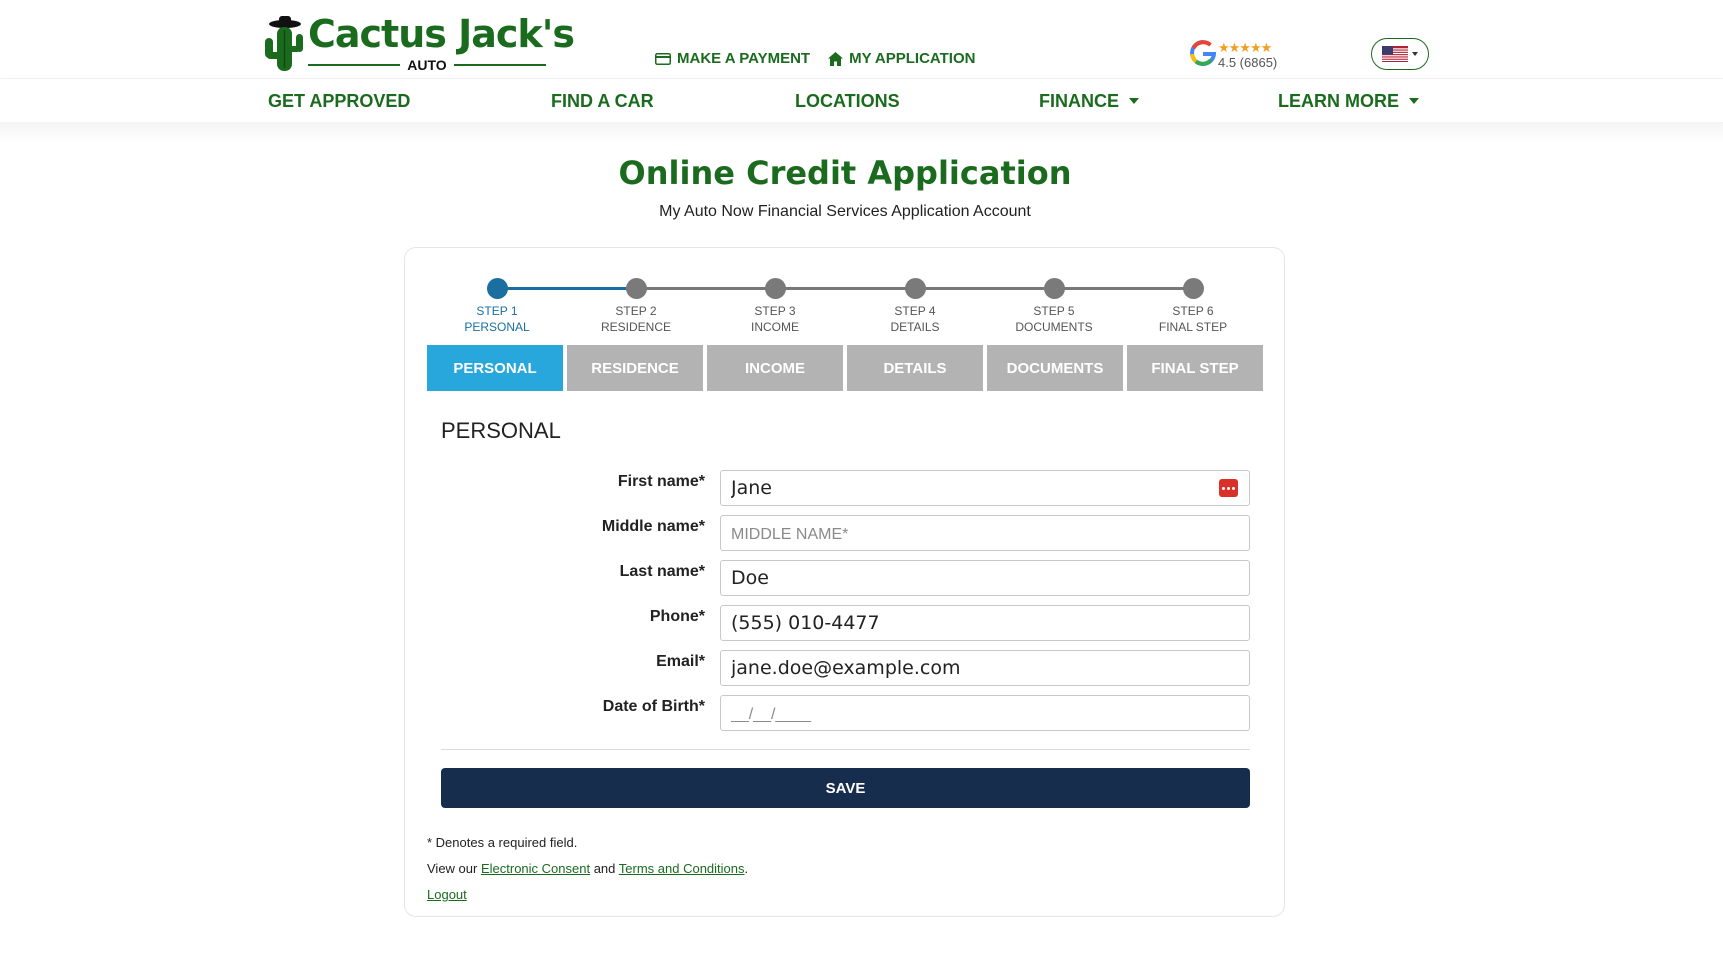  What do you see at coordinates (845, 749) in the screenshot?
I see `divider` at bounding box center [845, 749].